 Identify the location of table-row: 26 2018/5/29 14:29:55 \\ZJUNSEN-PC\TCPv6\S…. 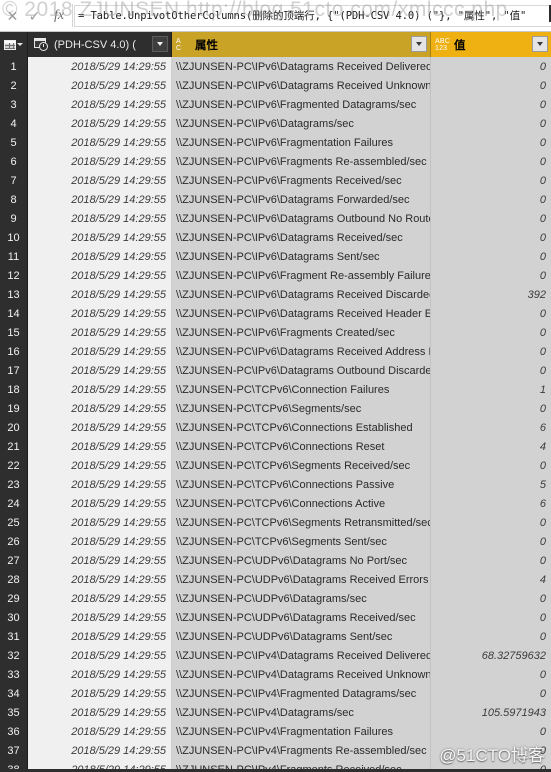
(275, 541).